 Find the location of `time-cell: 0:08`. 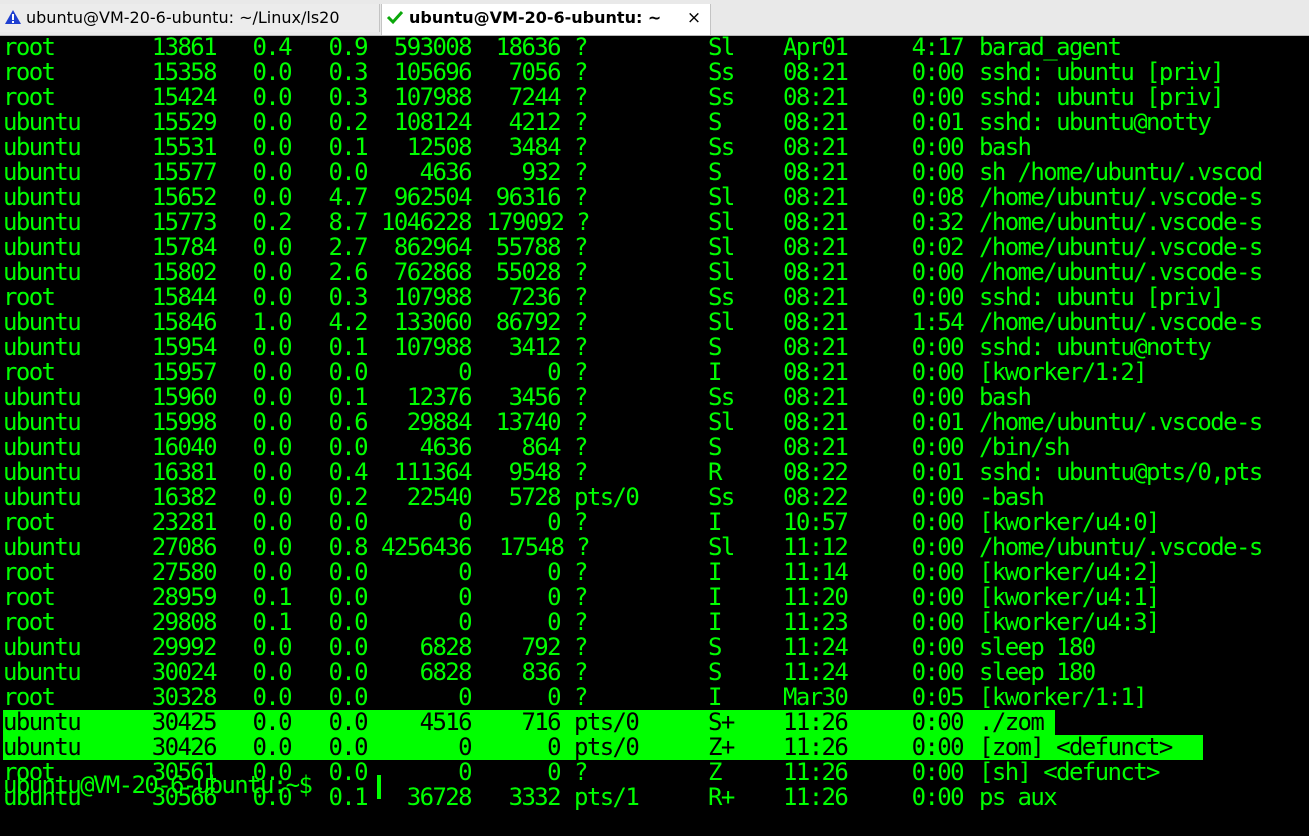

time-cell: 0:08 is located at coordinates (938, 197).